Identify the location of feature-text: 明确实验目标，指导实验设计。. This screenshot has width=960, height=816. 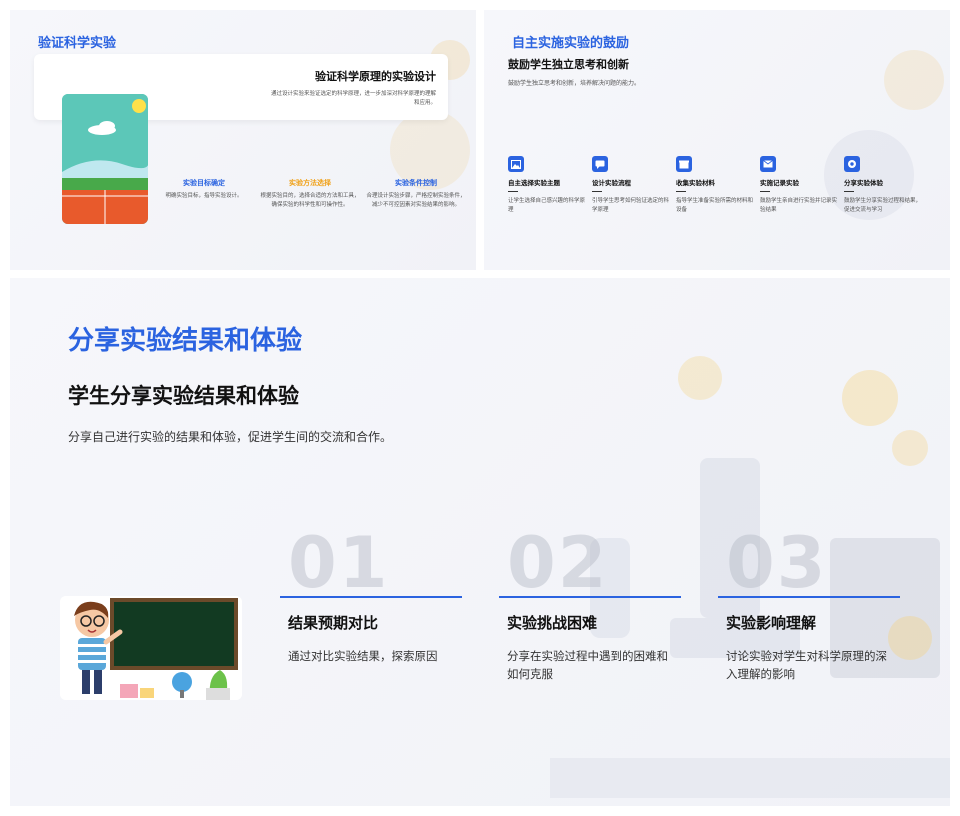
(204, 196).